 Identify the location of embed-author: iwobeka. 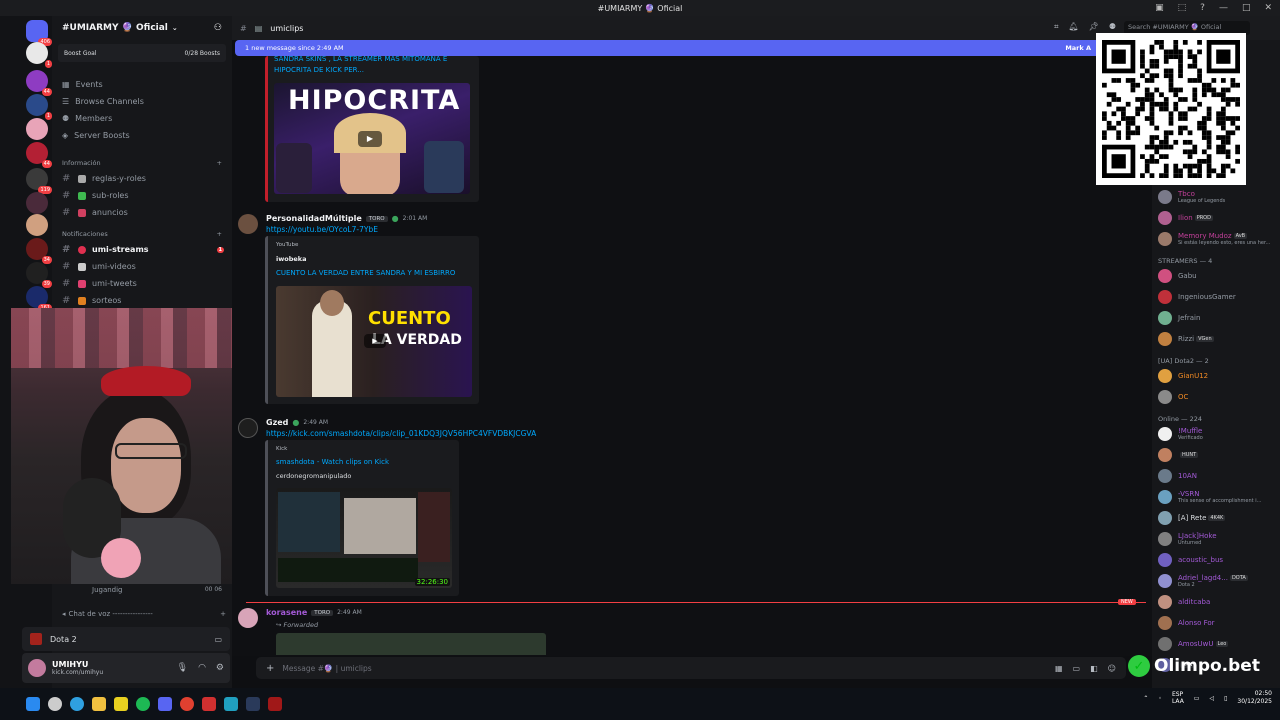
(291, 259).